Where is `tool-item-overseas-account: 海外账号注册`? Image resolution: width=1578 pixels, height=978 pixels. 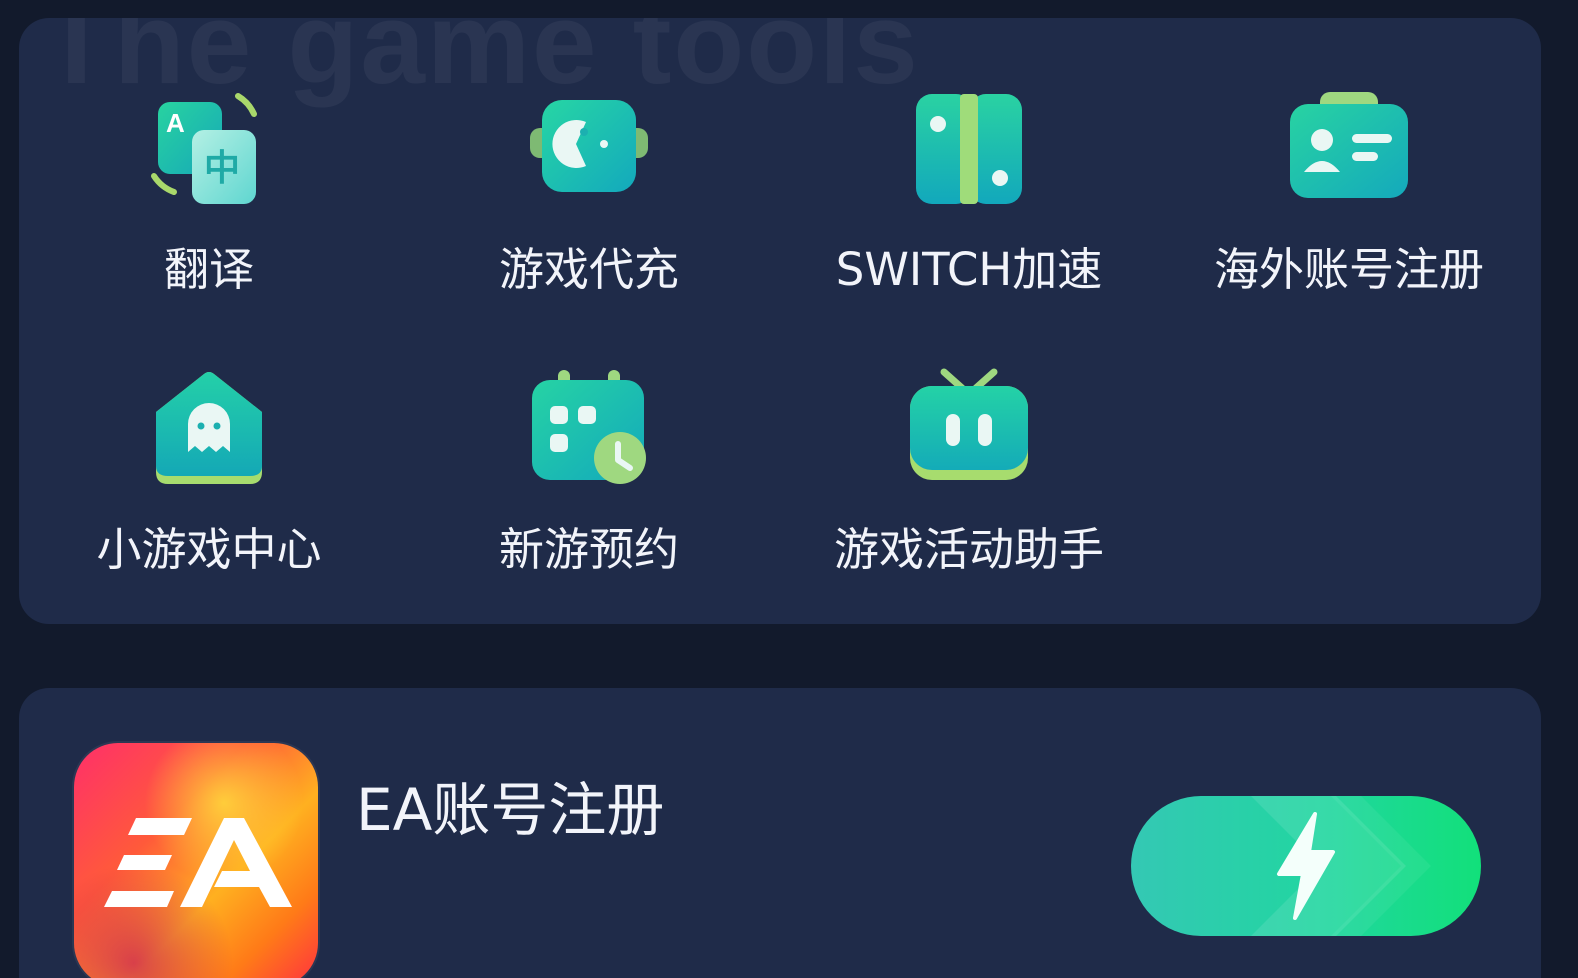 tool-item-overseas-account: 海外账号注册 is located at coordinates (1349, 157).